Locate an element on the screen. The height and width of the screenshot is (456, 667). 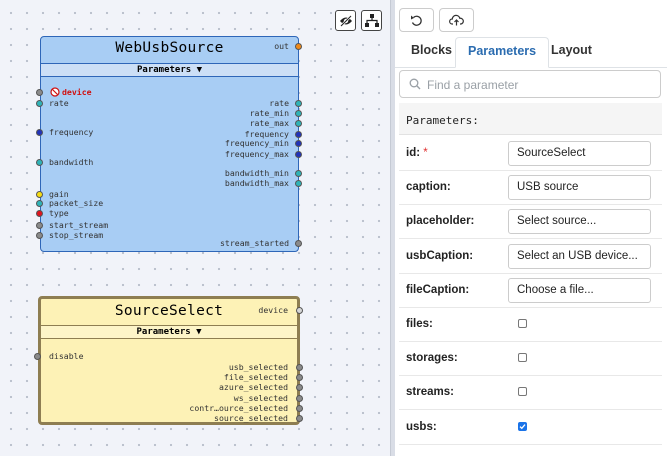
tab-layout: Layout is located at coordinates (571, 52).